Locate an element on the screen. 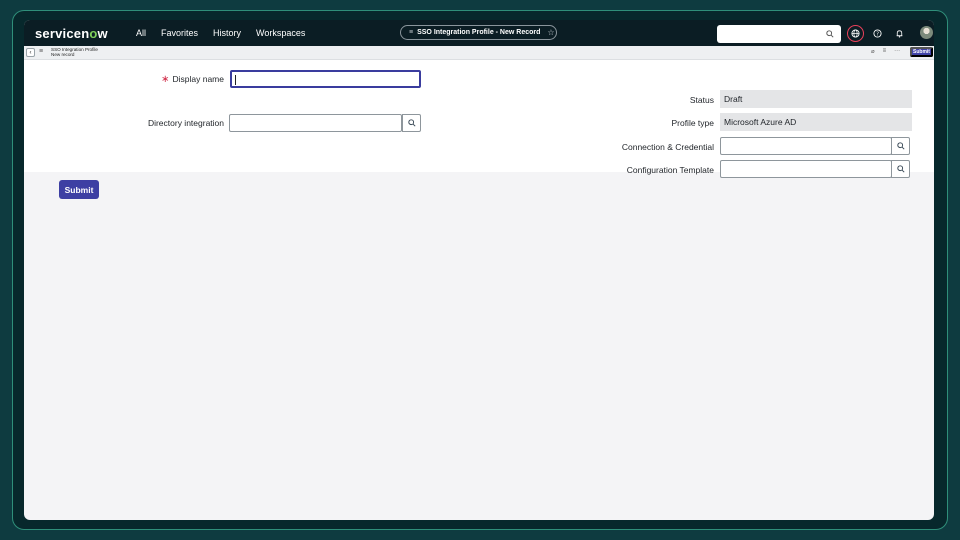 The image size is (960, 540). connection-credential-lookup-button is located at coordinates (900, 146).